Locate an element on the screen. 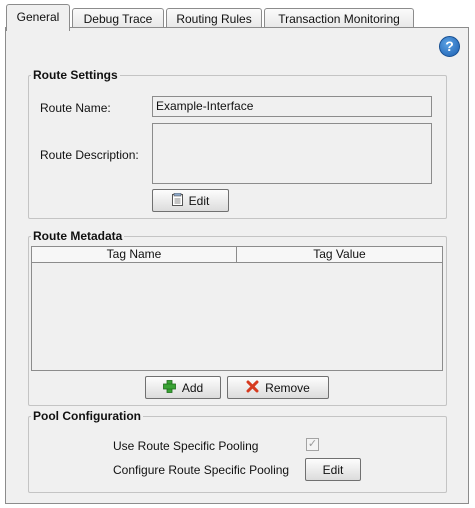 This screenshot has height=508, width=475. configure-pooling-edit-label: Edit is located at coordinates (333, 469).